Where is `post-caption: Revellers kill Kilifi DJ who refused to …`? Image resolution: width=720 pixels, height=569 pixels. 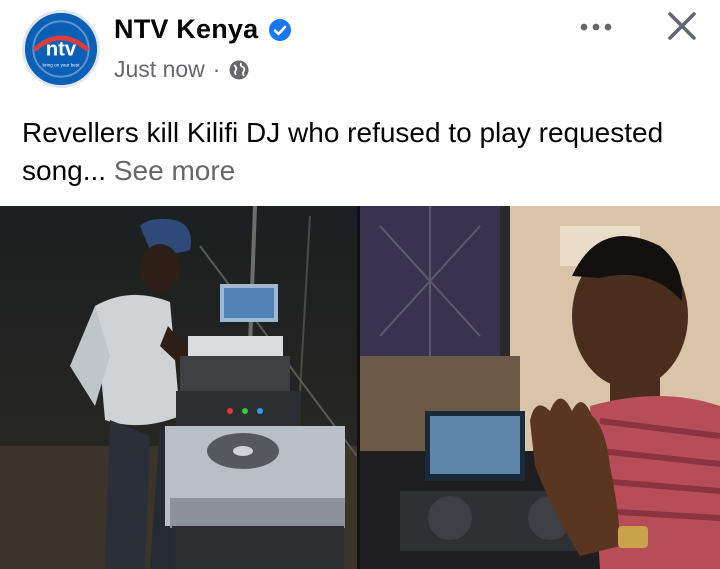
post-caption: Revellers kill Kilifi DJ who refused to … is located at coordinates (352, 152).